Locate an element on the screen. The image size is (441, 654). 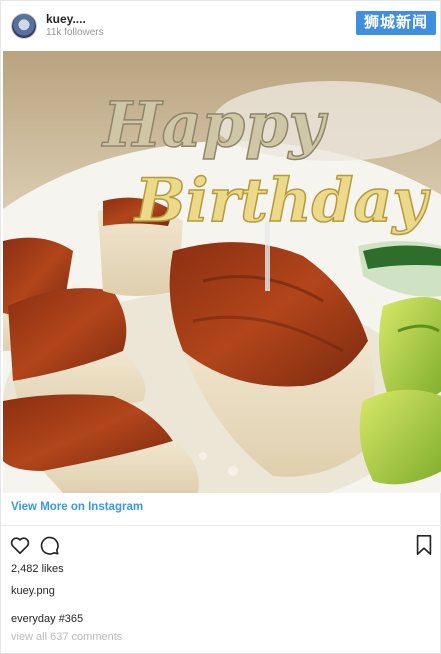
bookmark-icon is located at coordinates (424, 545).